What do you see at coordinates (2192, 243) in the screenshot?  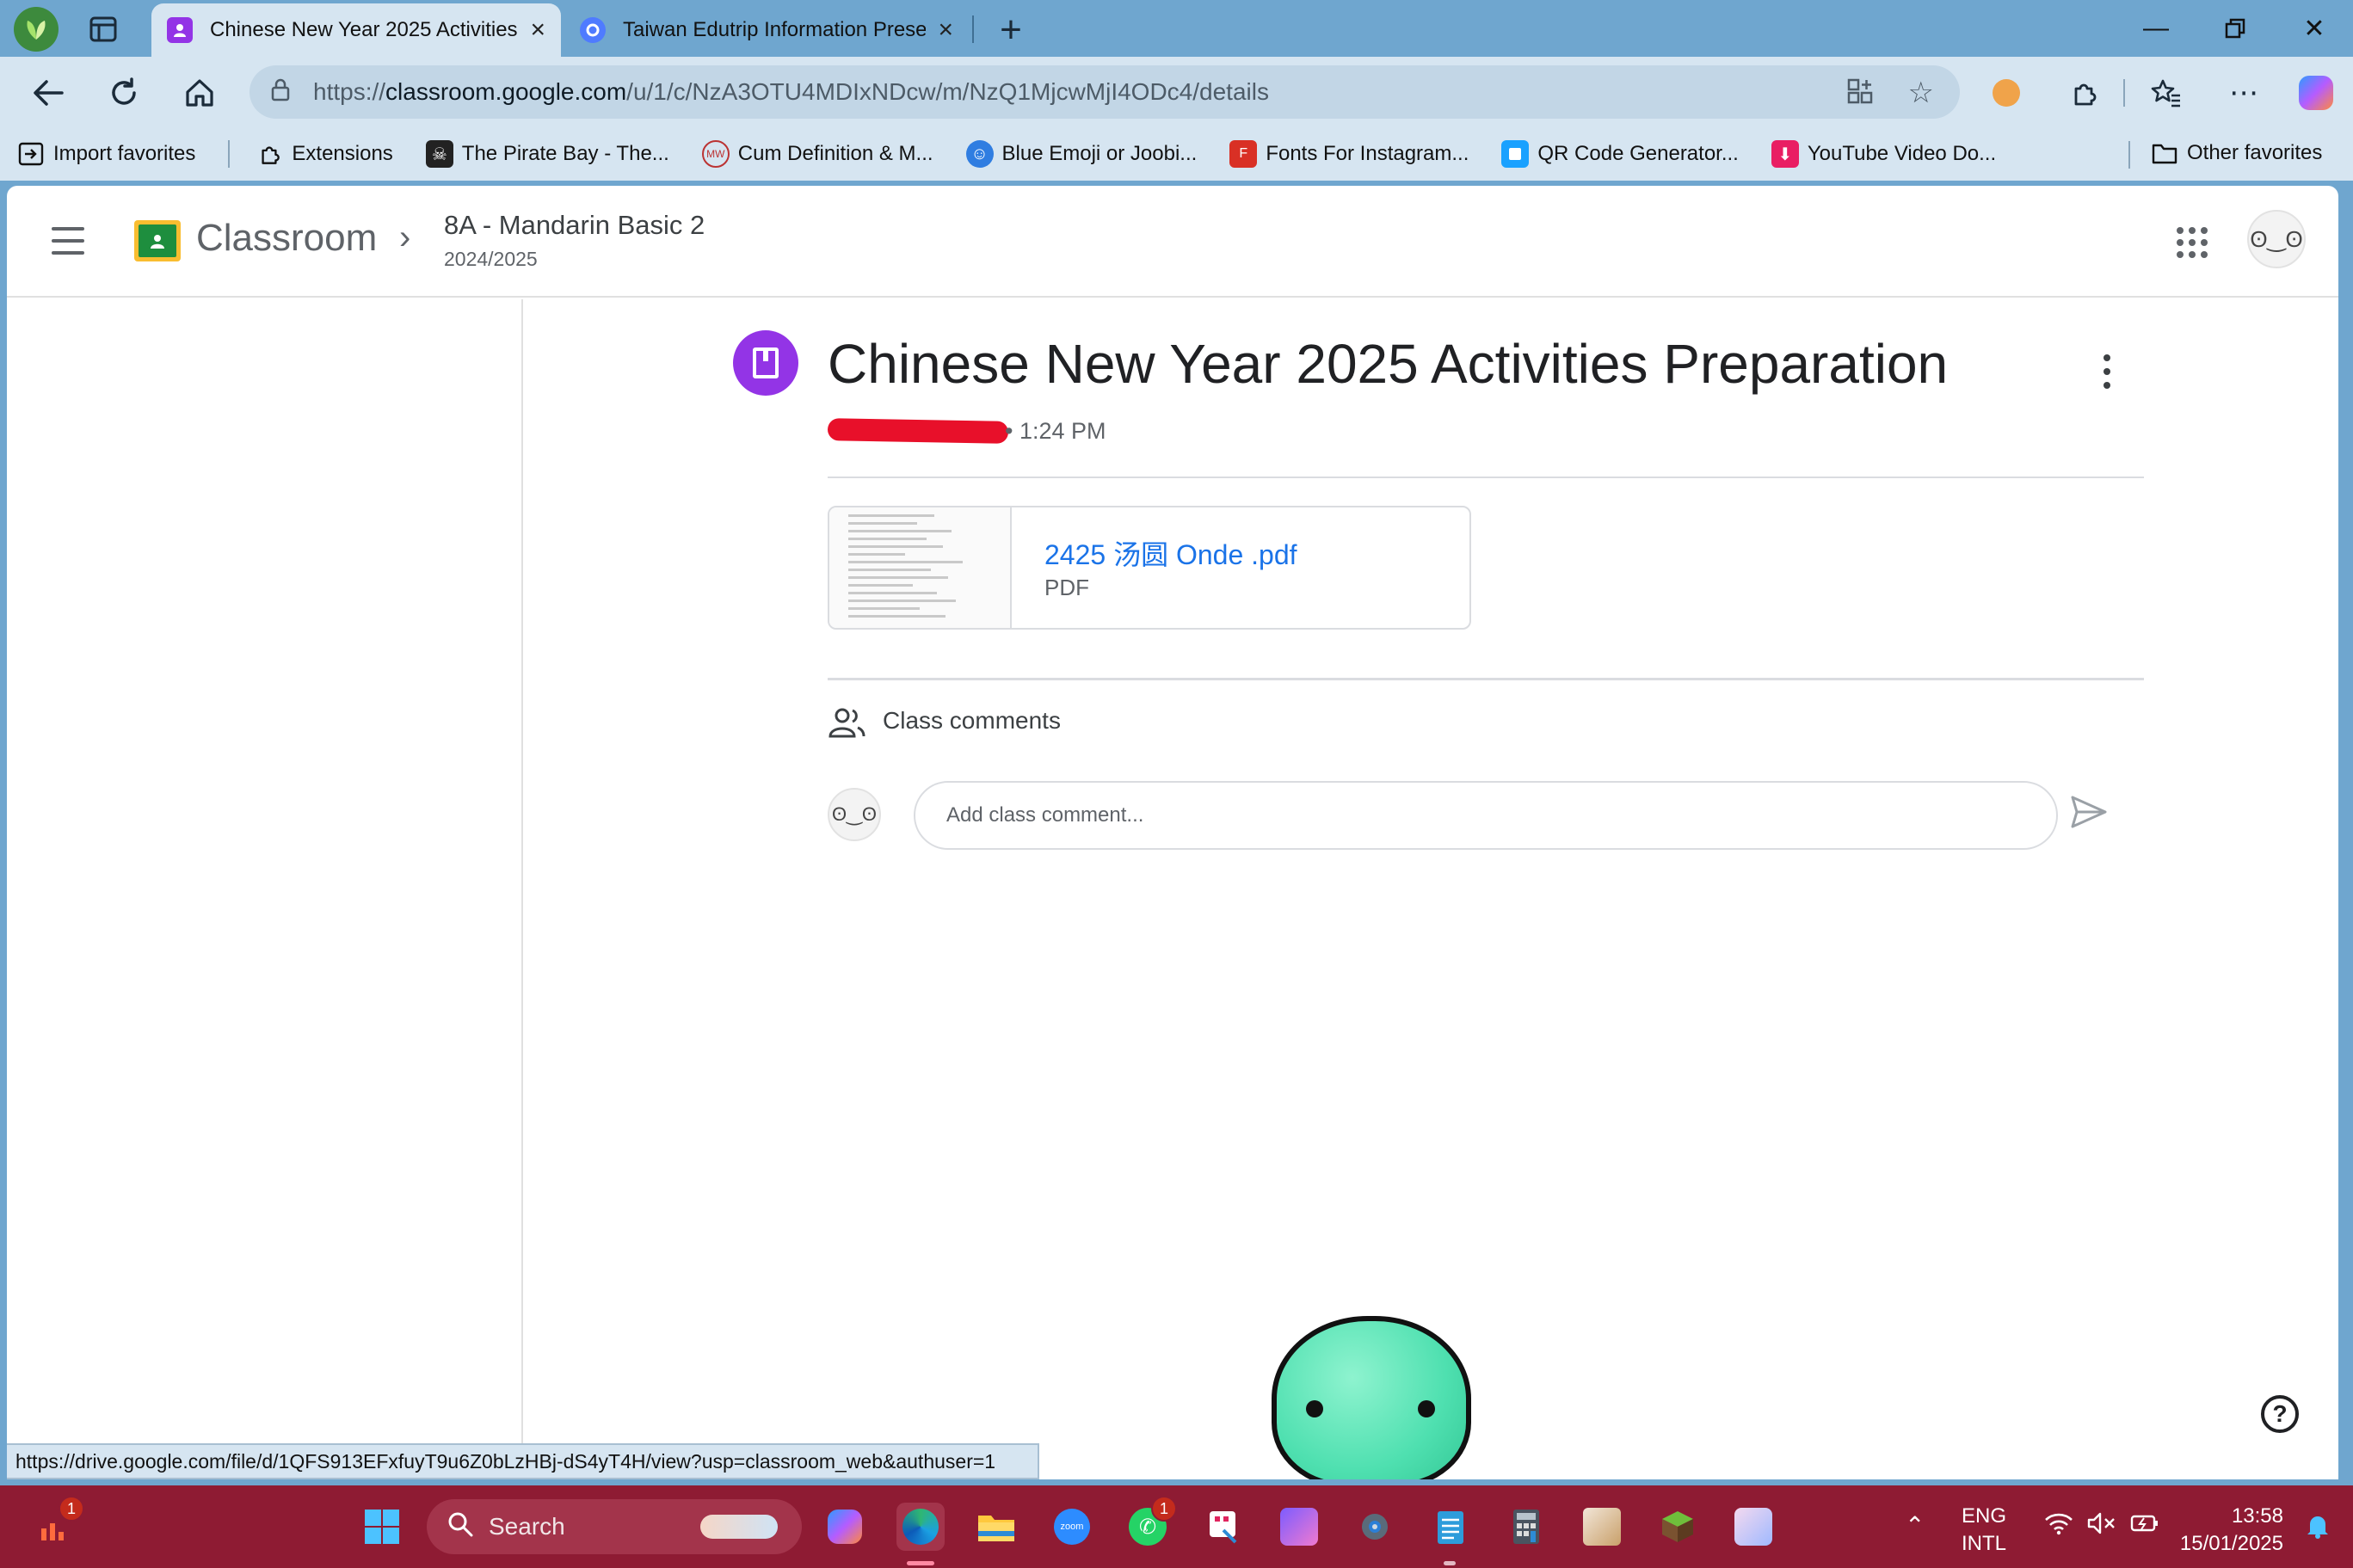 I see `google-apps-icon` at bounding box center [2192, 243].